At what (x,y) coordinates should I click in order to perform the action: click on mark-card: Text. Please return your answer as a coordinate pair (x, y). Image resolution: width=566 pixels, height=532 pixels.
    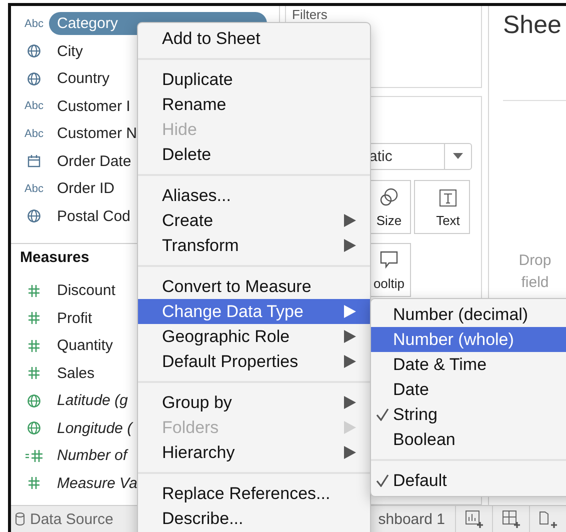
    Looking at the image, I should click on (442, 207).